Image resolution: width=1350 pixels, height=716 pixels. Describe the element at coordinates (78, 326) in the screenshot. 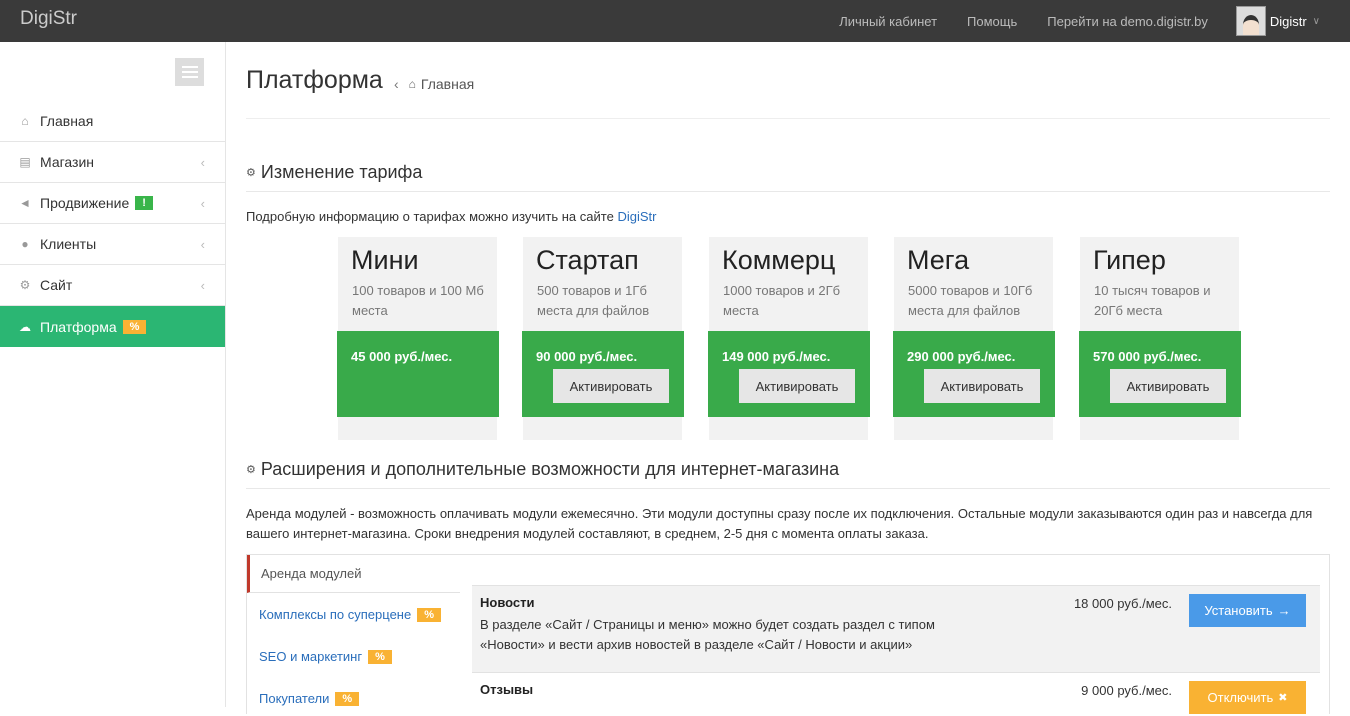

I see `sidebar-item-label: Платформа` at that location.